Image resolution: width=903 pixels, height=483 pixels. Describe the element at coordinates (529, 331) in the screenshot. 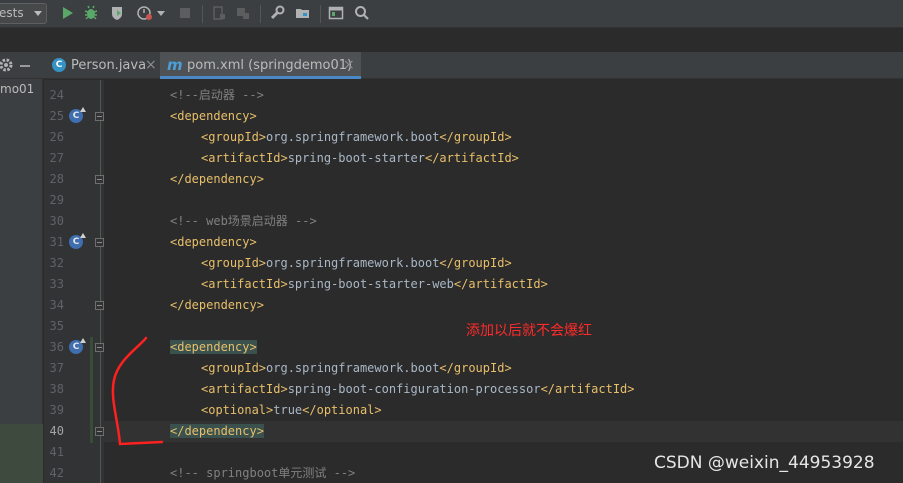

I see `annotation-text: 添加以后就不会爆红` at that location.